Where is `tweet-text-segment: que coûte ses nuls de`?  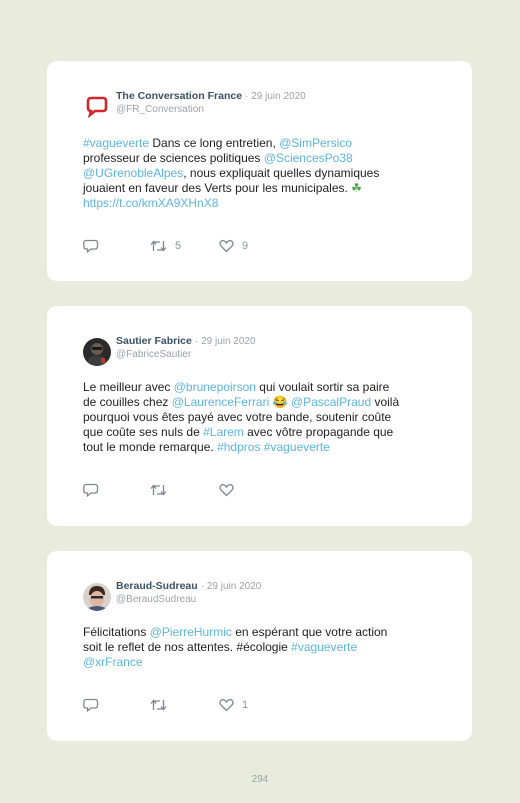 tweet-text-segment: que coûte ses nuls de is located at coordinates (143, 432).